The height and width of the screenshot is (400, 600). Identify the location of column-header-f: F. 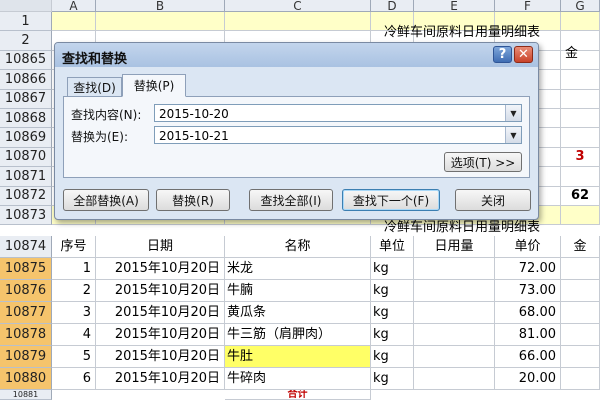
(528, 6).